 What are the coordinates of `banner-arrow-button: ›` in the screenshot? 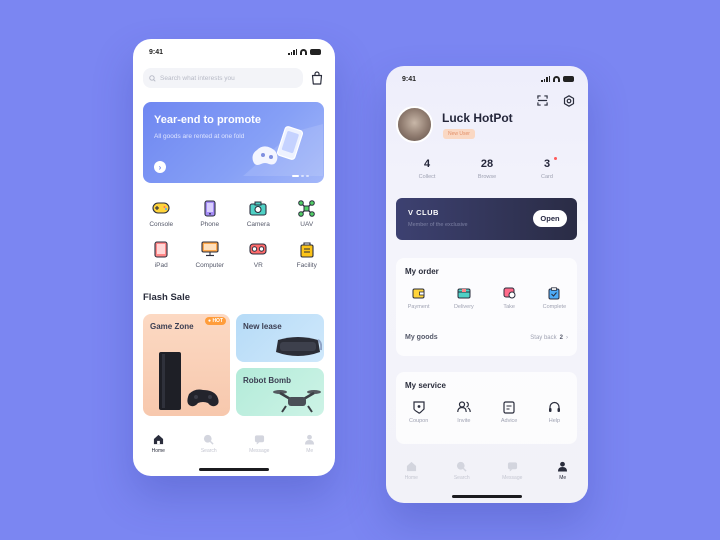 It's located at (160, 167).